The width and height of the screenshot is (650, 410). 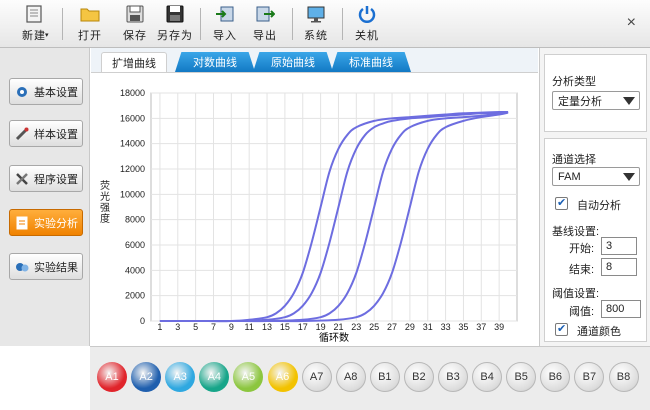 I want to click on tab-log-curve: 对数曲线, so click(x=215, y=62).